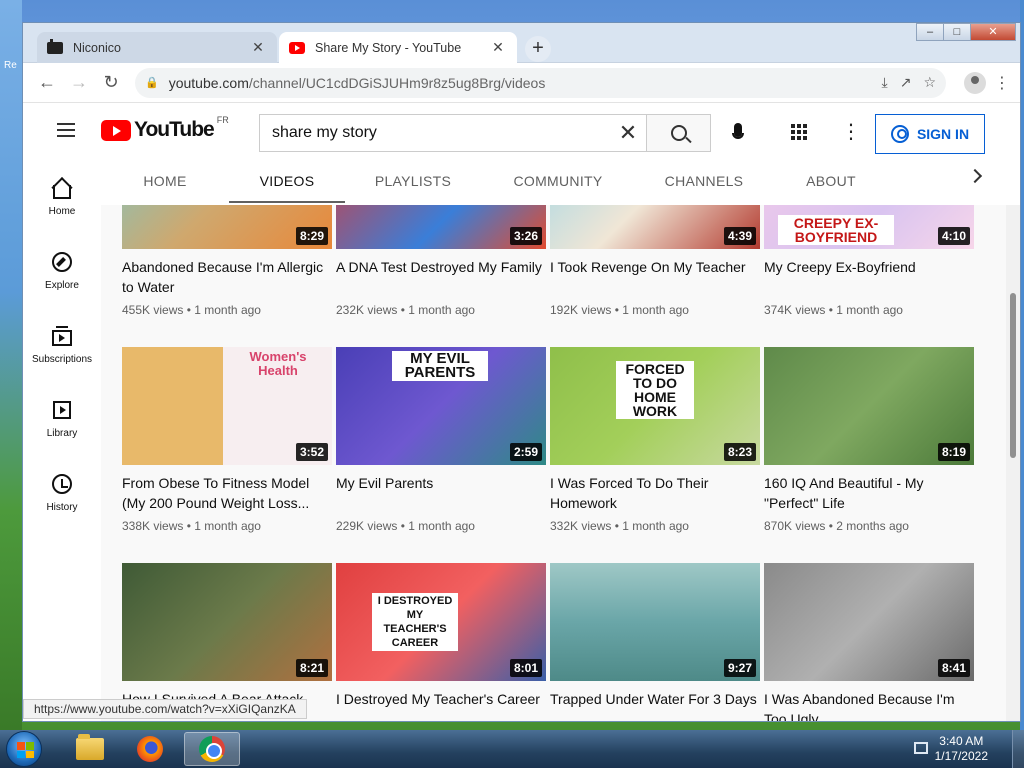  What do you see at coordinates (441, 493) in the screenshot?
I see `video-title: My Evil Parents` at bounding box center [441, 493].